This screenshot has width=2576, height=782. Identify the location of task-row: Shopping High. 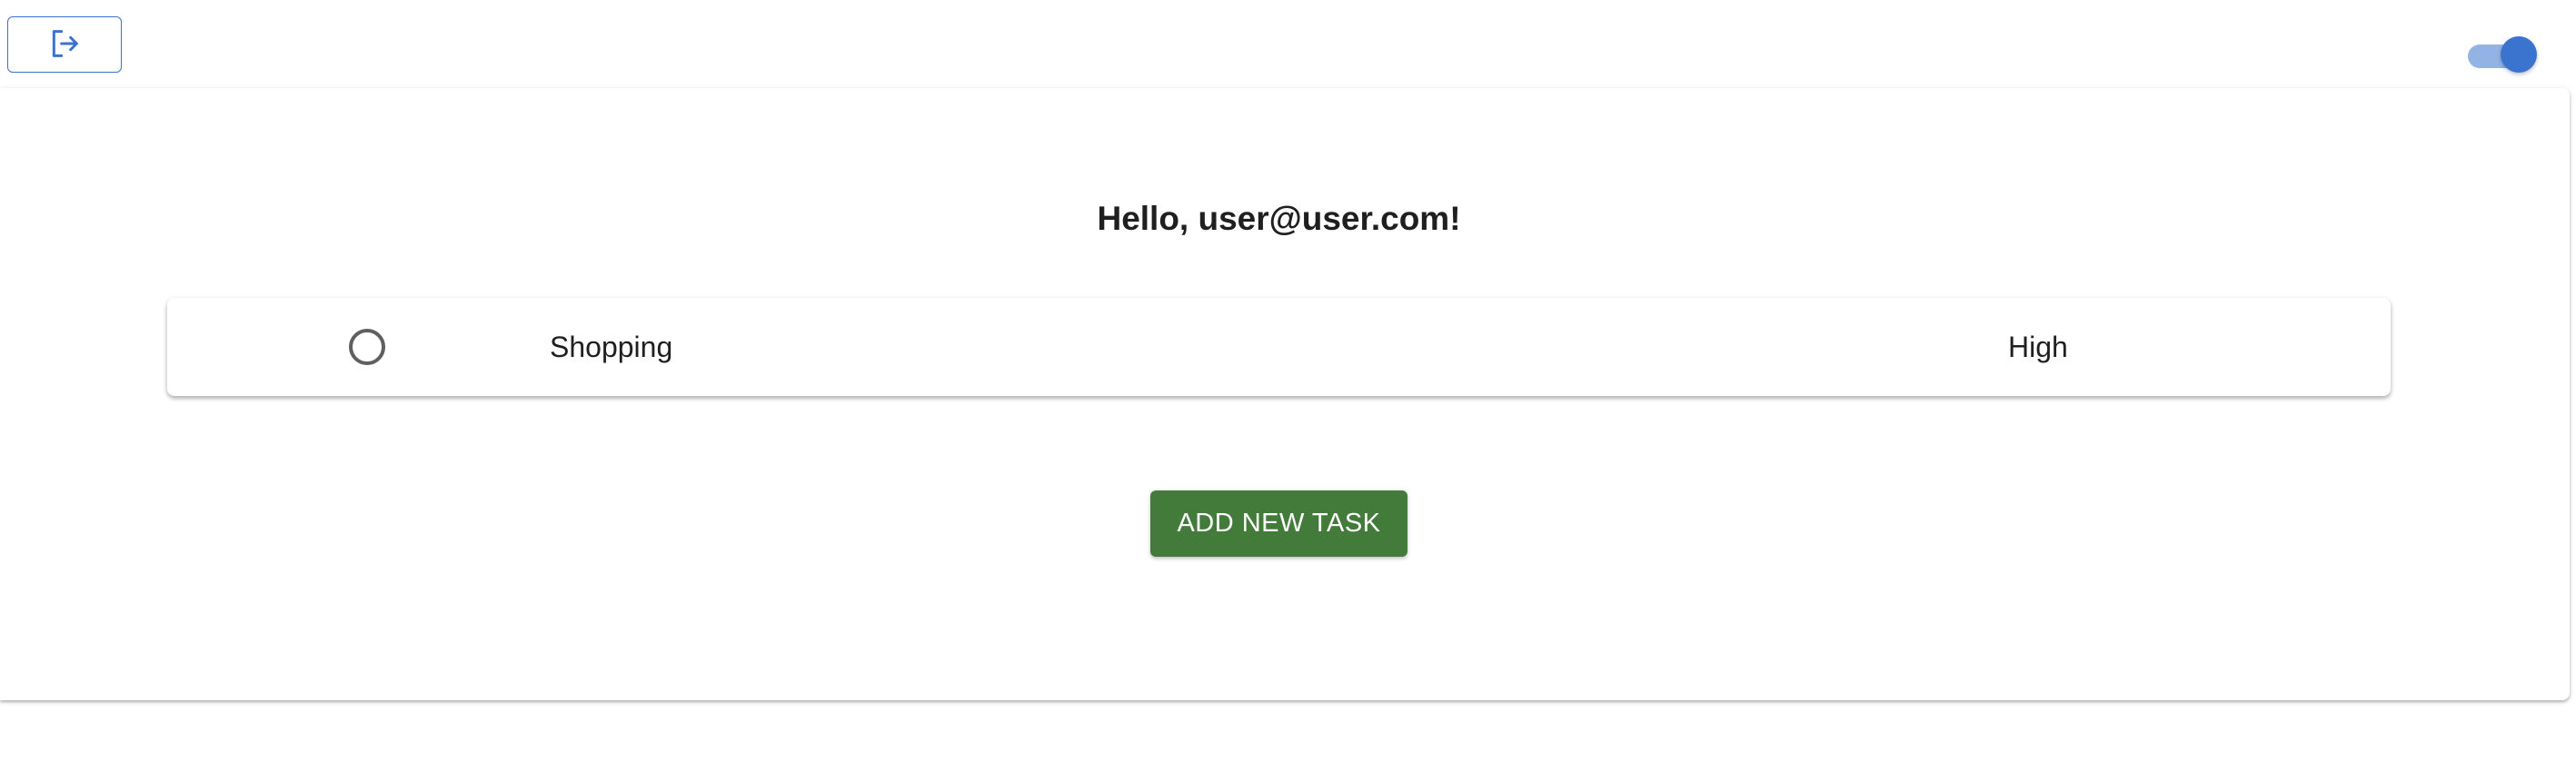
(1279, 347).